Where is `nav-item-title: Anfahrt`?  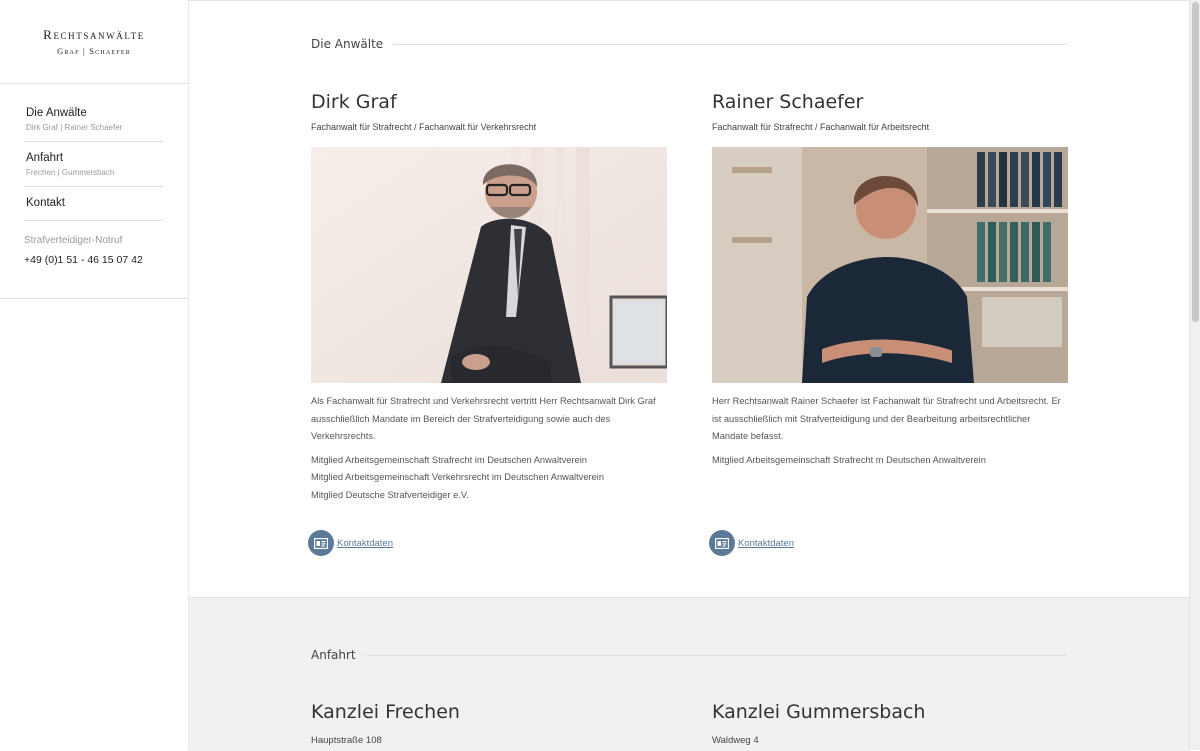
nav-item-title: Anfahrt is located at coordinates (45, 158).